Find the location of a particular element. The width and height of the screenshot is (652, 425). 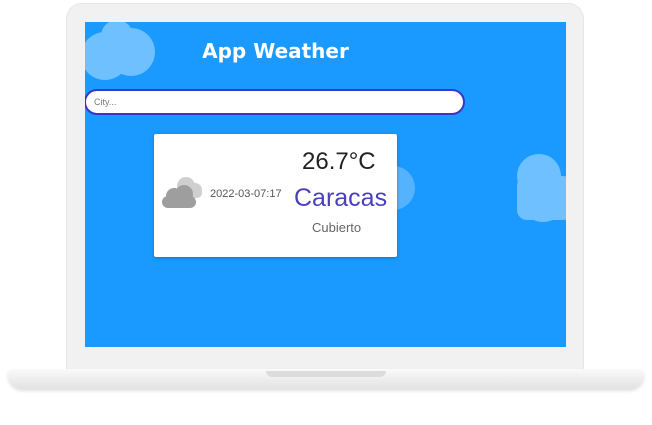

background-cloud-icon is located at coordinates (541, 188).